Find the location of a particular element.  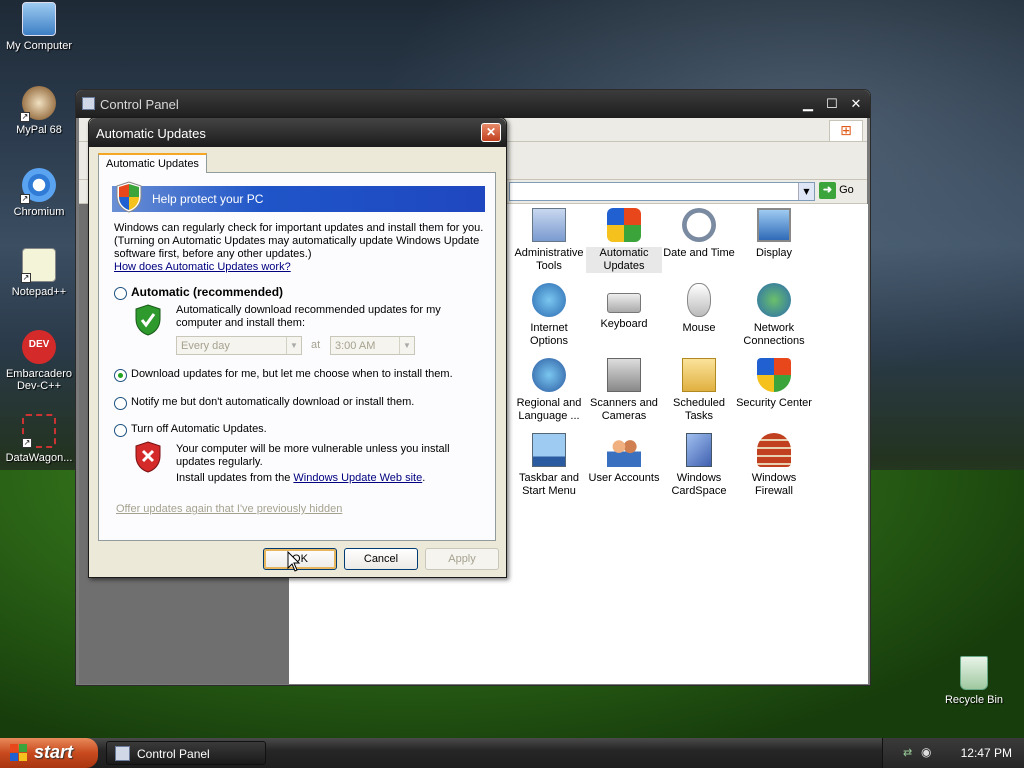

radio-download is located at coordinates (120, 375).